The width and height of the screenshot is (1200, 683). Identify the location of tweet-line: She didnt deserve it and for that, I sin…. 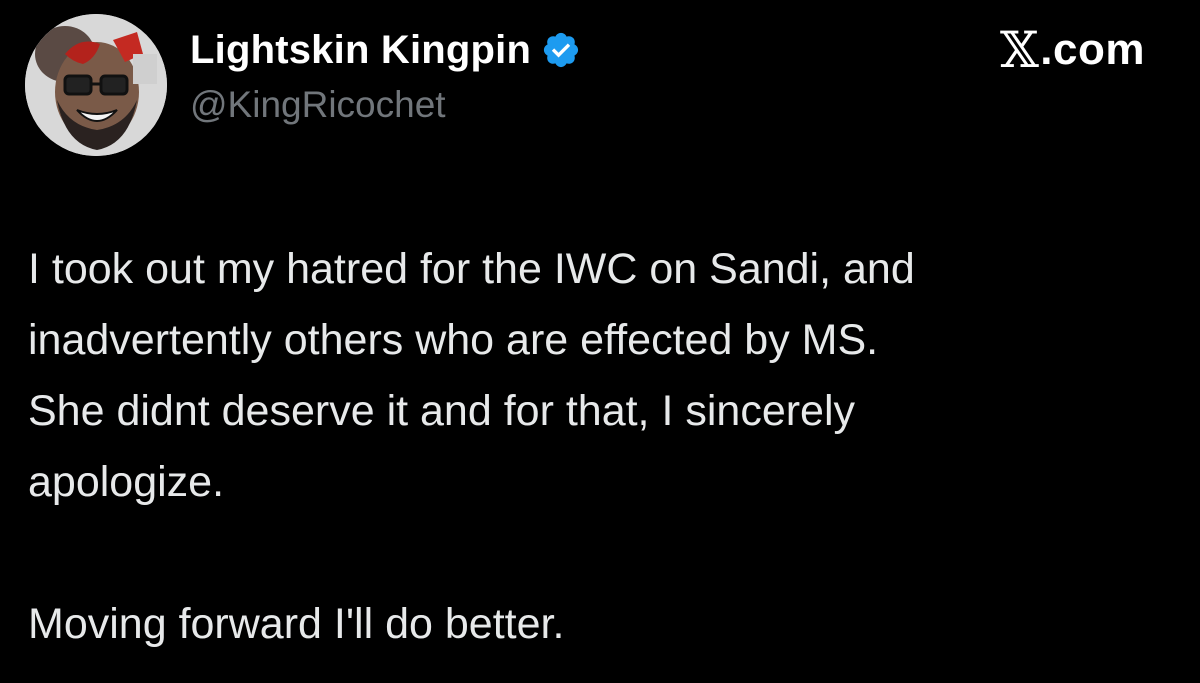
(442, 411).